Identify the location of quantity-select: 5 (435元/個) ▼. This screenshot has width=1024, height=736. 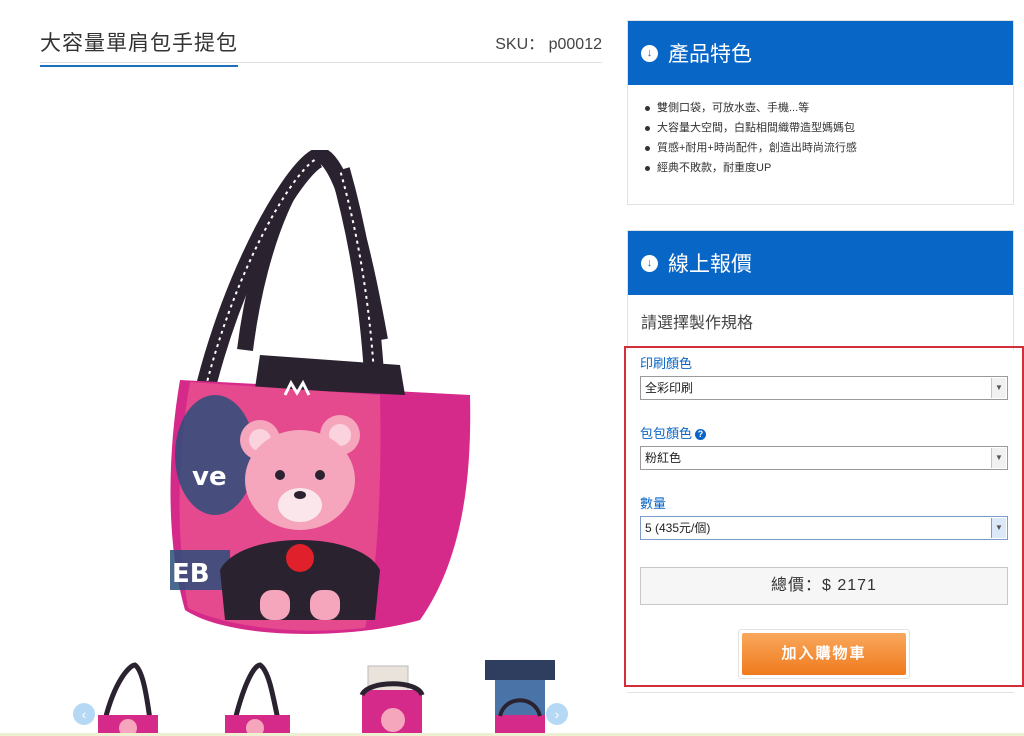
(824, 528).